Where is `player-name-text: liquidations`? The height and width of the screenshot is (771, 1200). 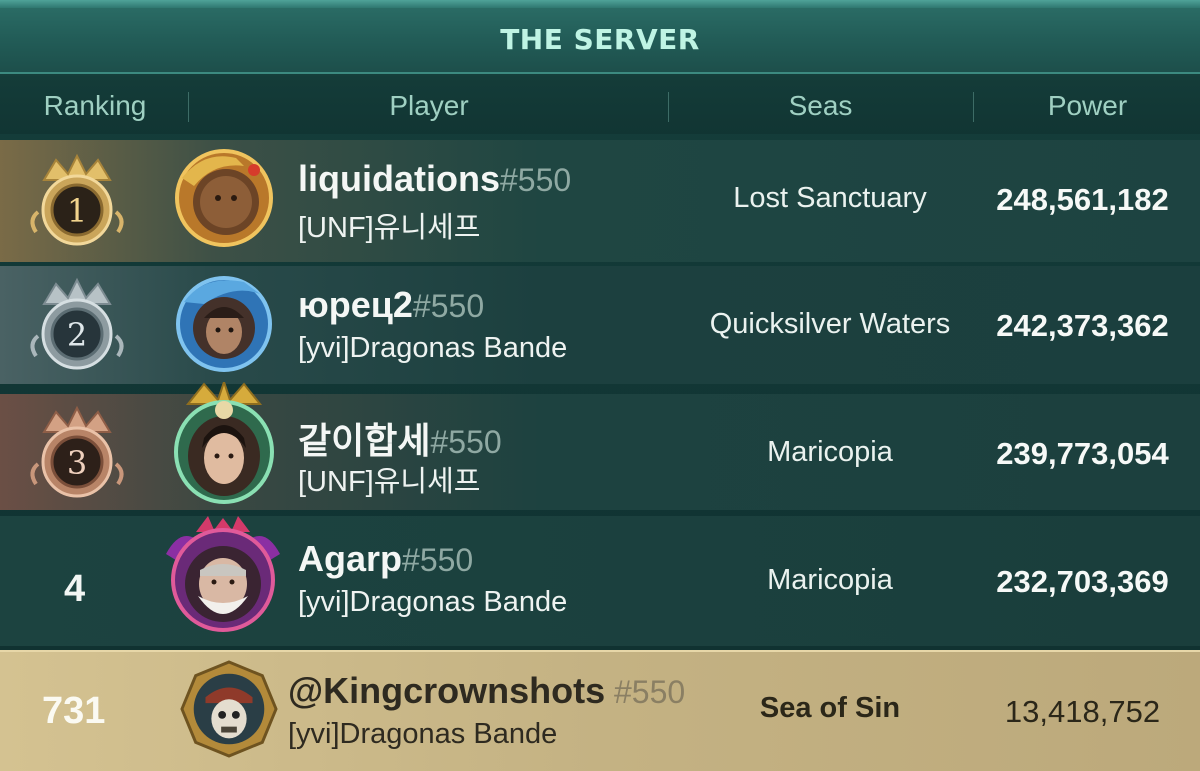 player-name-text: liquidations is located at coordinates (399, 178).